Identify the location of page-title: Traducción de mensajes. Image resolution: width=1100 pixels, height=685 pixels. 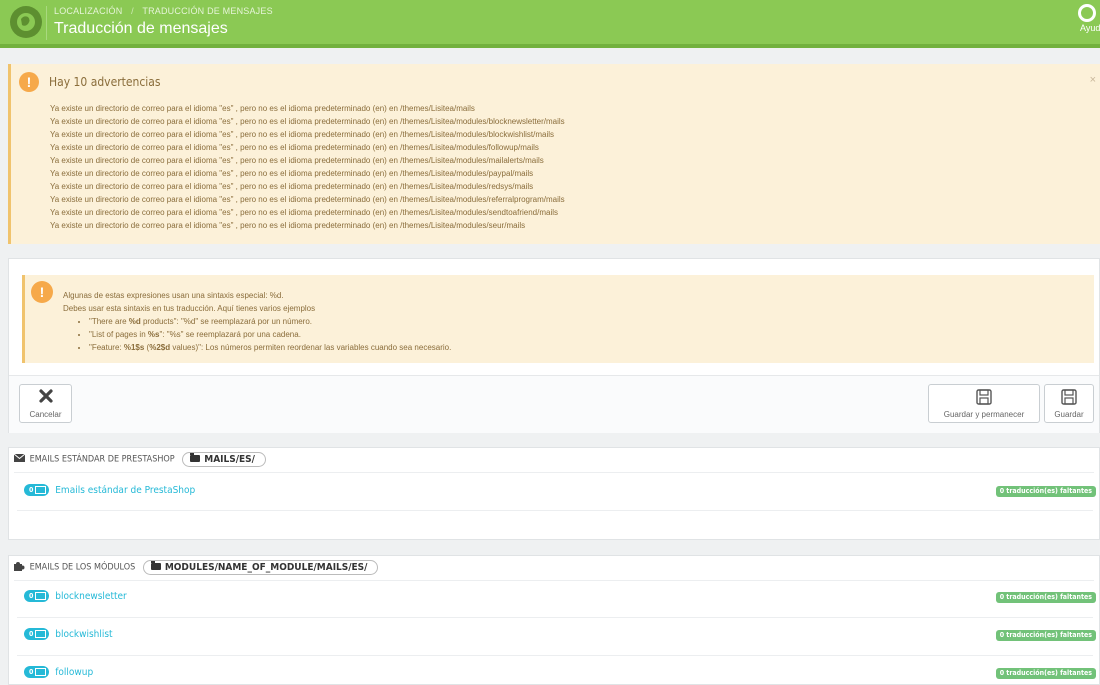
(141, 28).